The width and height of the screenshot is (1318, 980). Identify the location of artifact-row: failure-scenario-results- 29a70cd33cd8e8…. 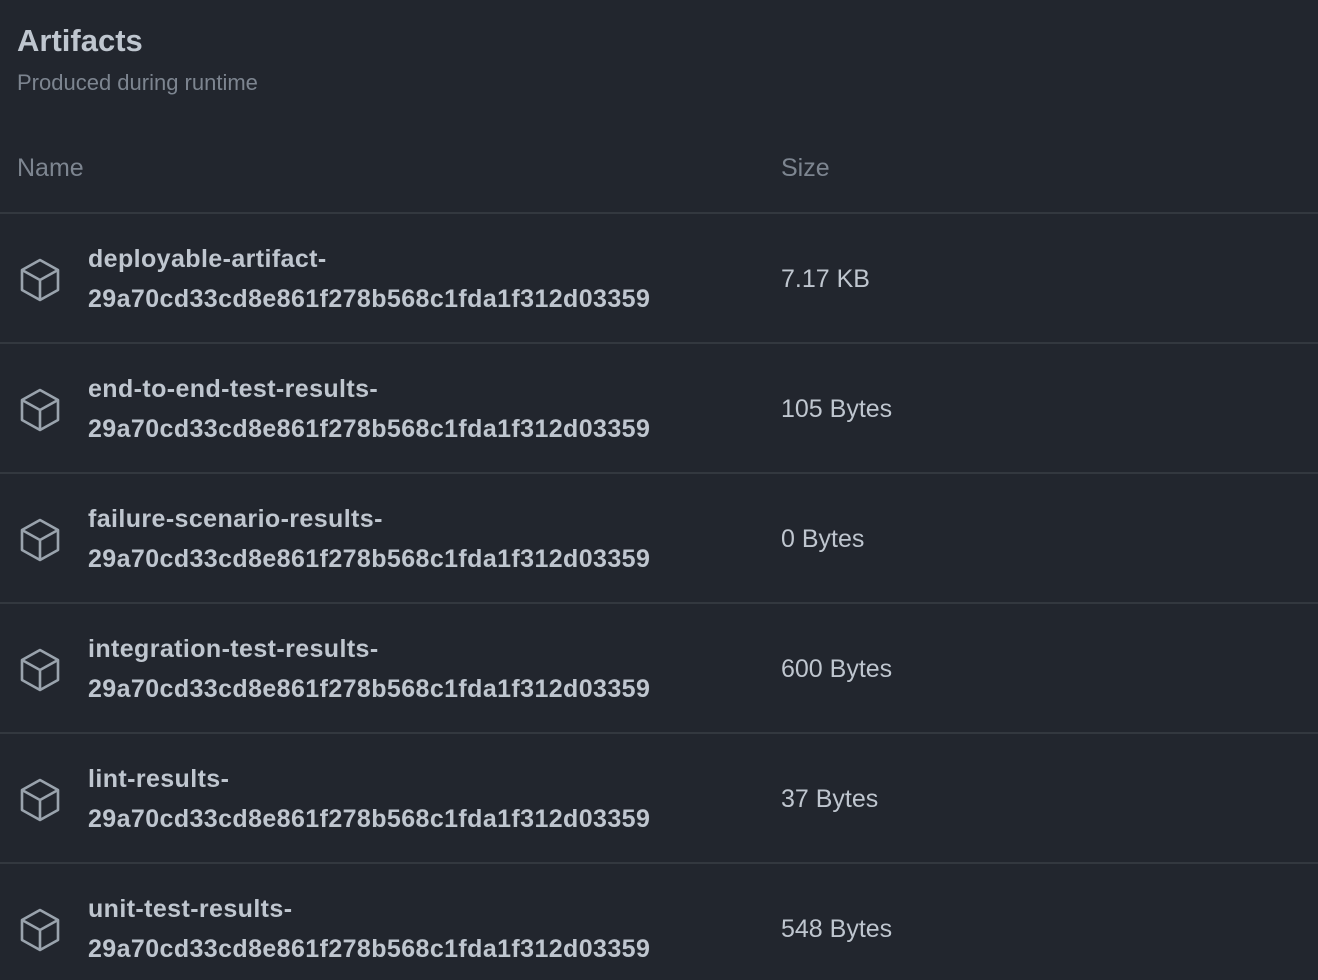
(659, 538).